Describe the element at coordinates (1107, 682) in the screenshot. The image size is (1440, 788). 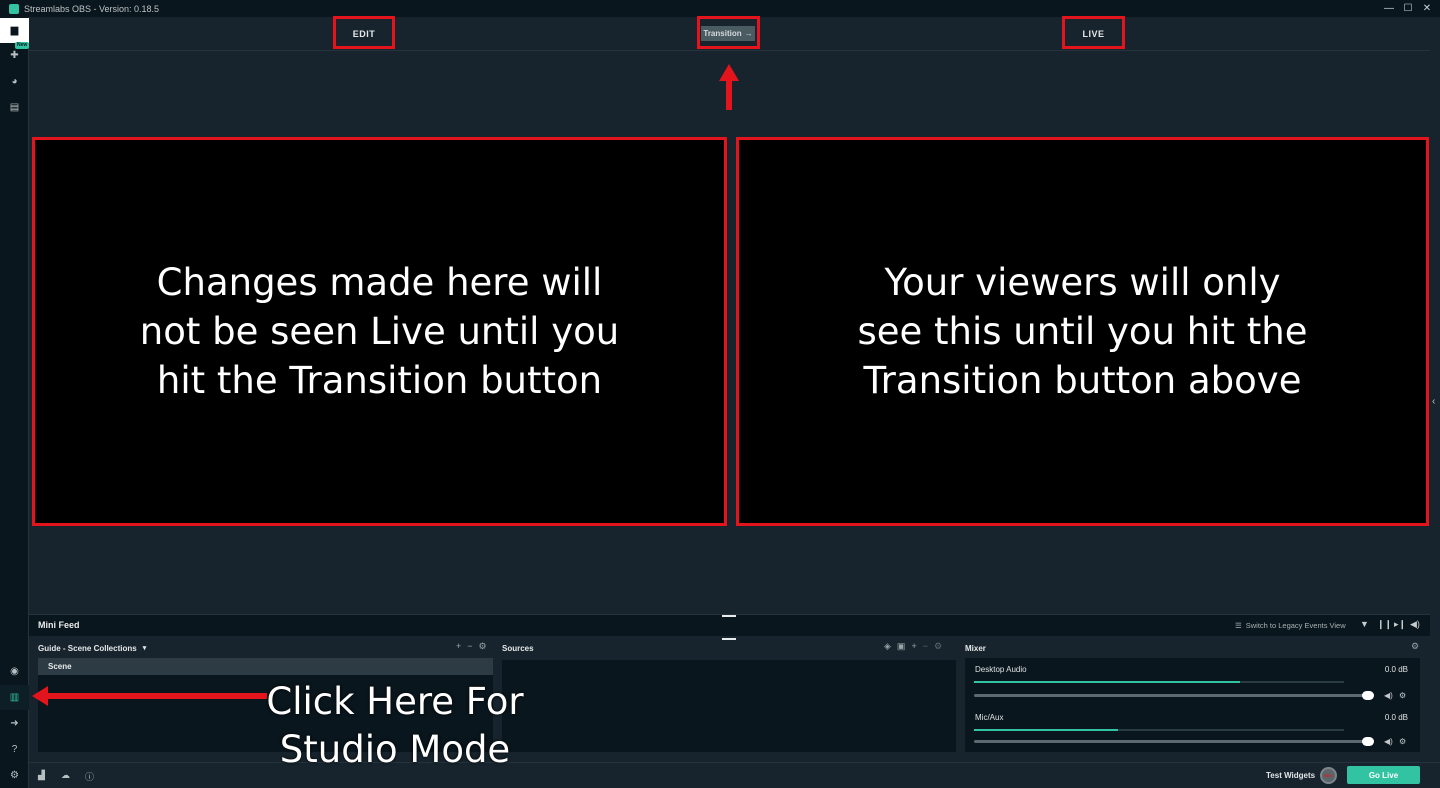
I see `desktop-audio-meter-fill` at that location.